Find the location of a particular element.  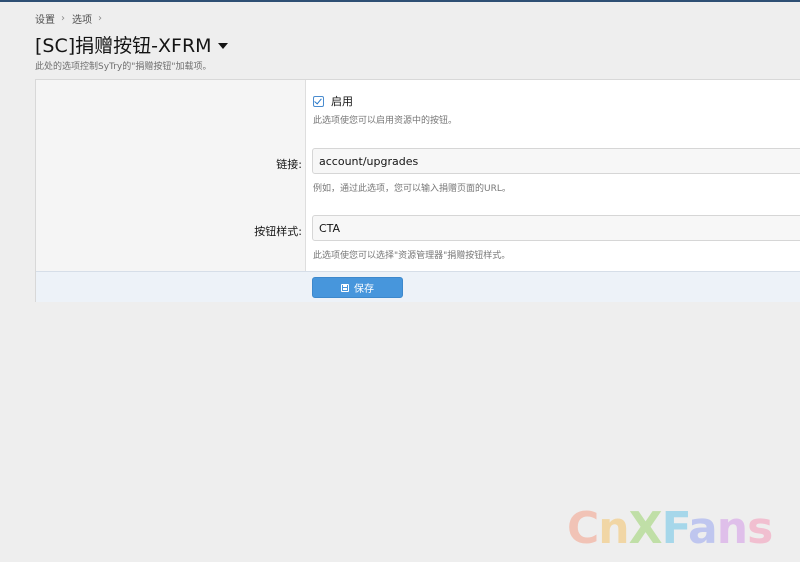

button-style-input is located at coordinates (556, 228).